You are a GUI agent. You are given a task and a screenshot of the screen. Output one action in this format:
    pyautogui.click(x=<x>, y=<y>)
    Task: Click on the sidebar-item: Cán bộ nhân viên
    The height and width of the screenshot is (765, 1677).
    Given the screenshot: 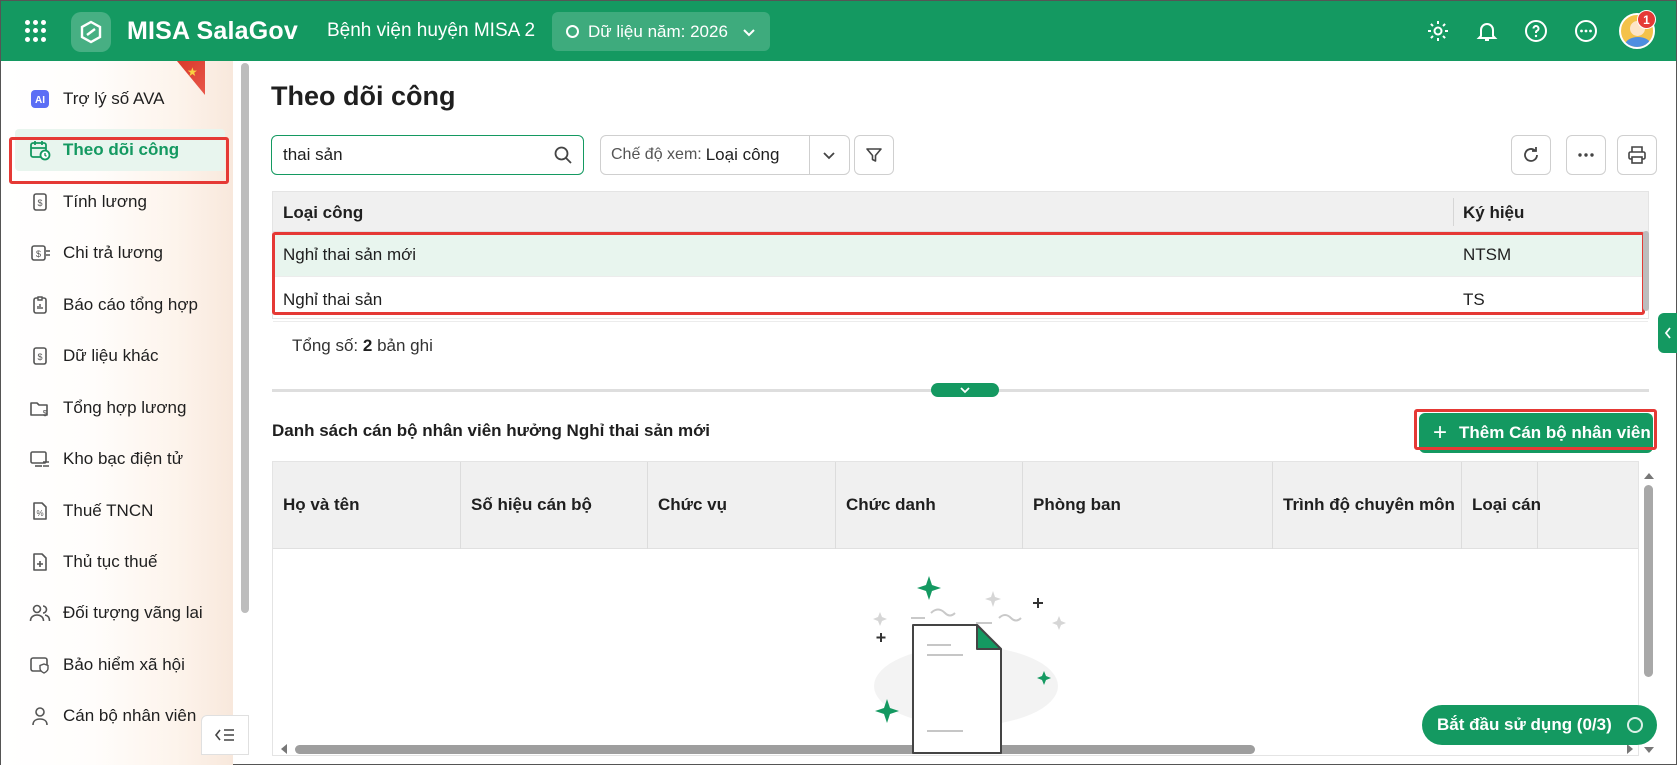 What is the action you would take?
    pyautogui.click(x=120, y=716)
    